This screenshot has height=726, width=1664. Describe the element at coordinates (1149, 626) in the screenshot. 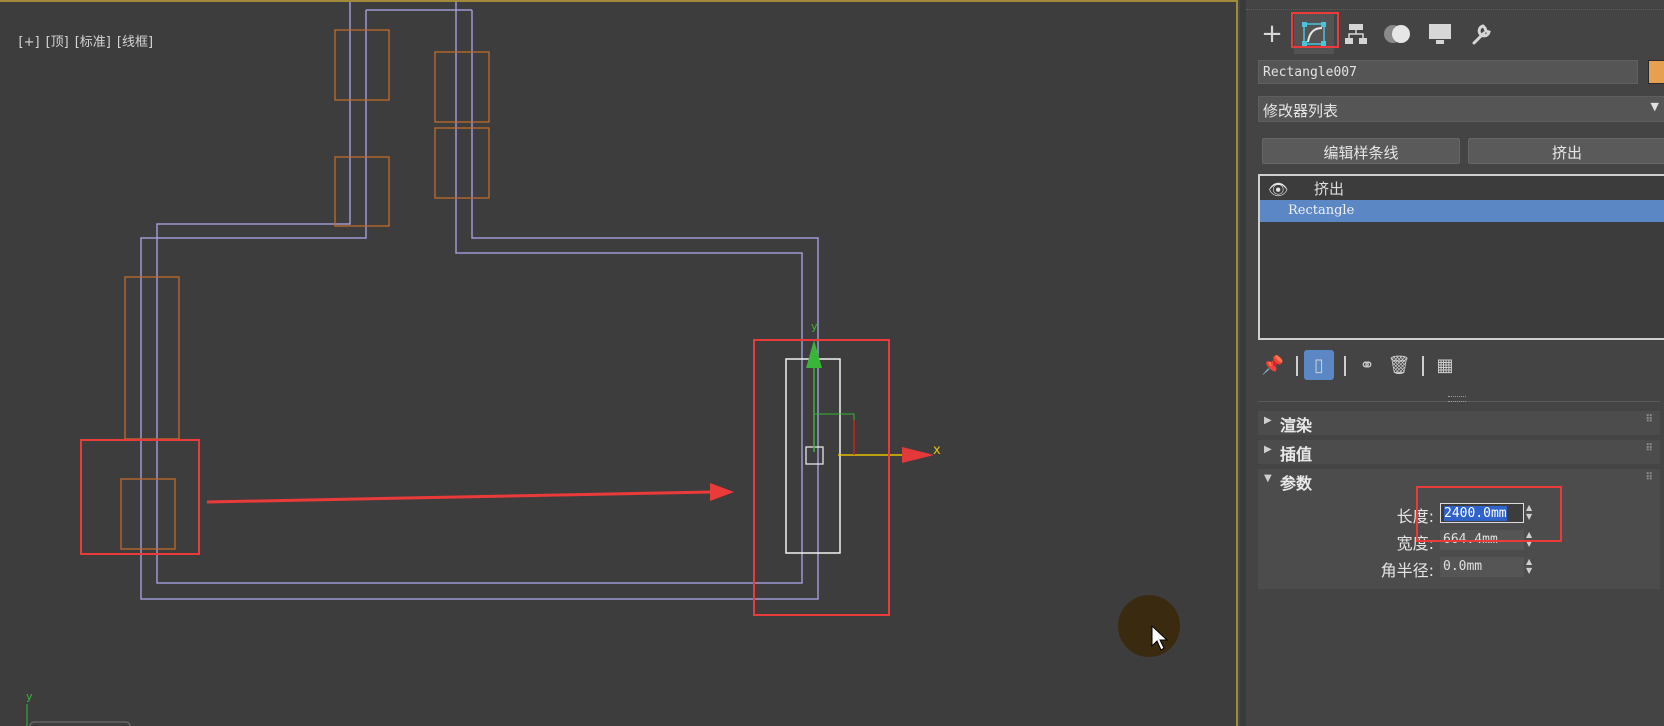

I see `cursor-click-indicator` at that location.